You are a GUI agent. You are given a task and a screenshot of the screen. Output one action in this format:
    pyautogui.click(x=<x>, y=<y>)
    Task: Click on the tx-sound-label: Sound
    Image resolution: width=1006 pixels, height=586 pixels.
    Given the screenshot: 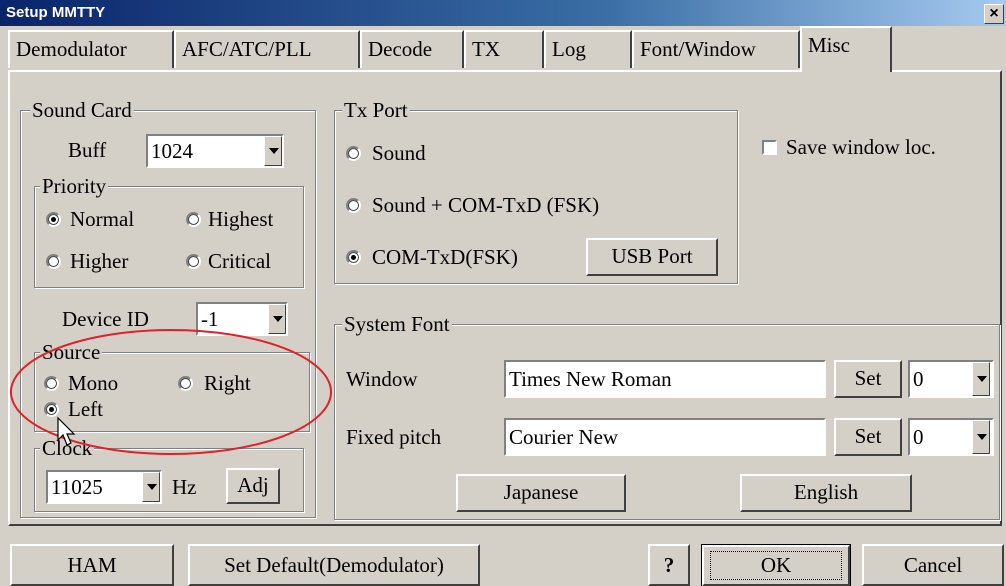 What is the action you would take?
    pyautogui.click(x=399, y=153)
    